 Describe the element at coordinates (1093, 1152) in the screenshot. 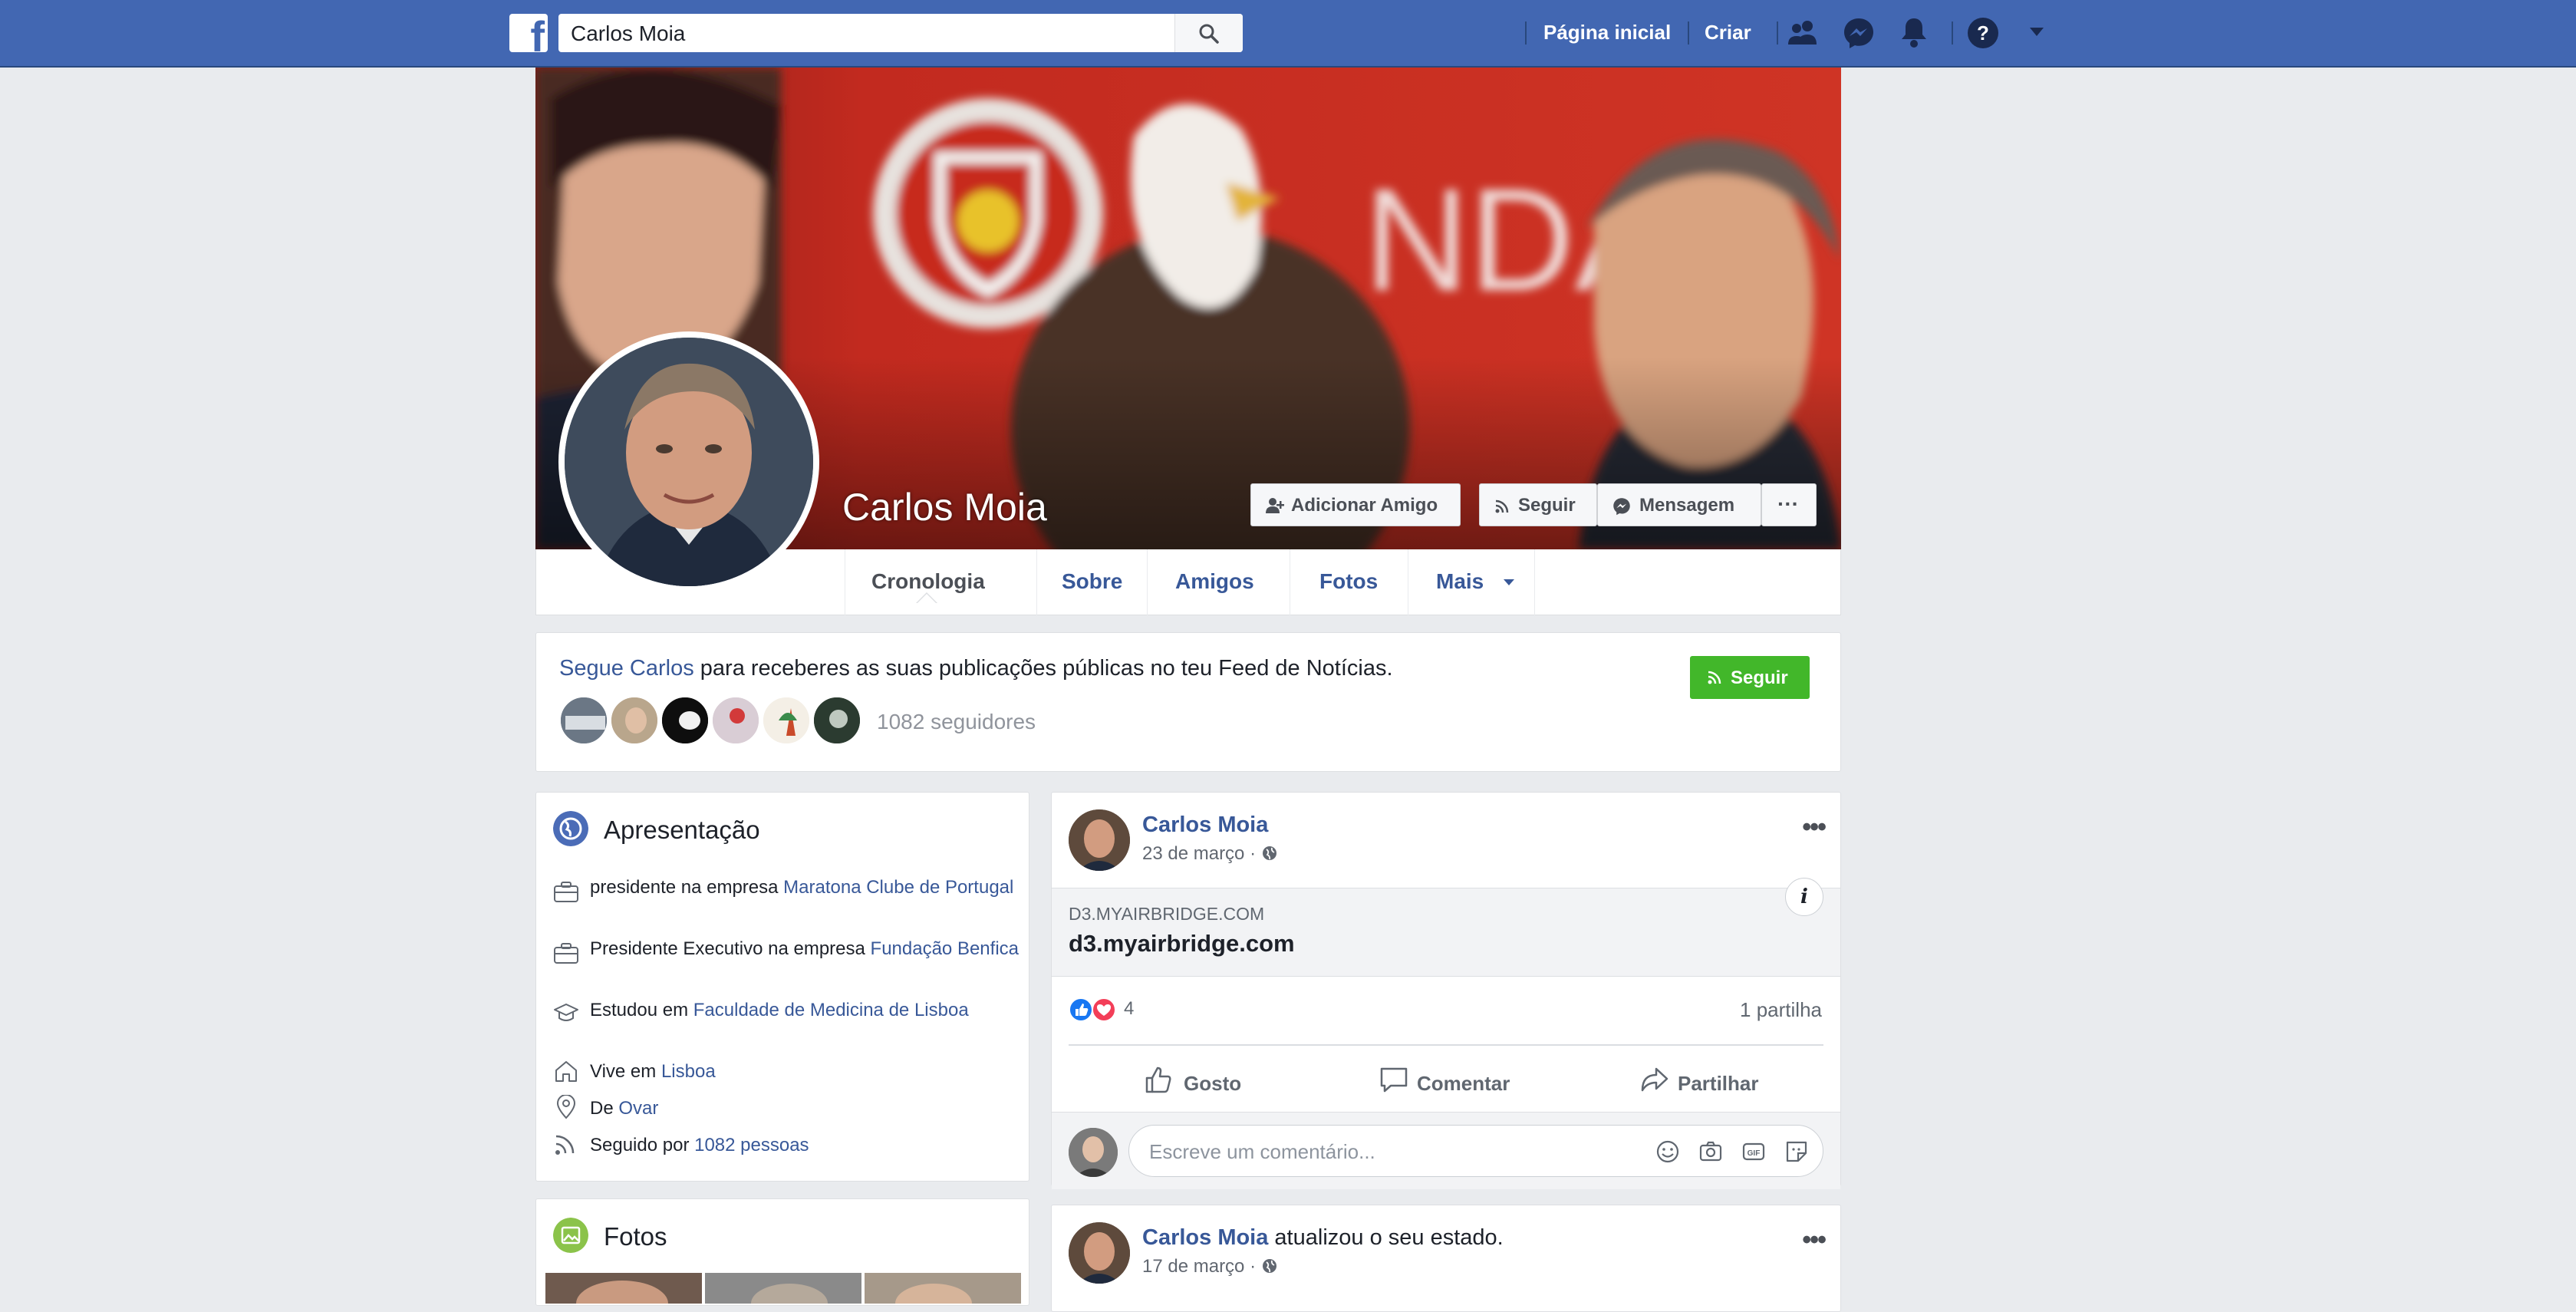

I see `current-user-avatar` at that location.